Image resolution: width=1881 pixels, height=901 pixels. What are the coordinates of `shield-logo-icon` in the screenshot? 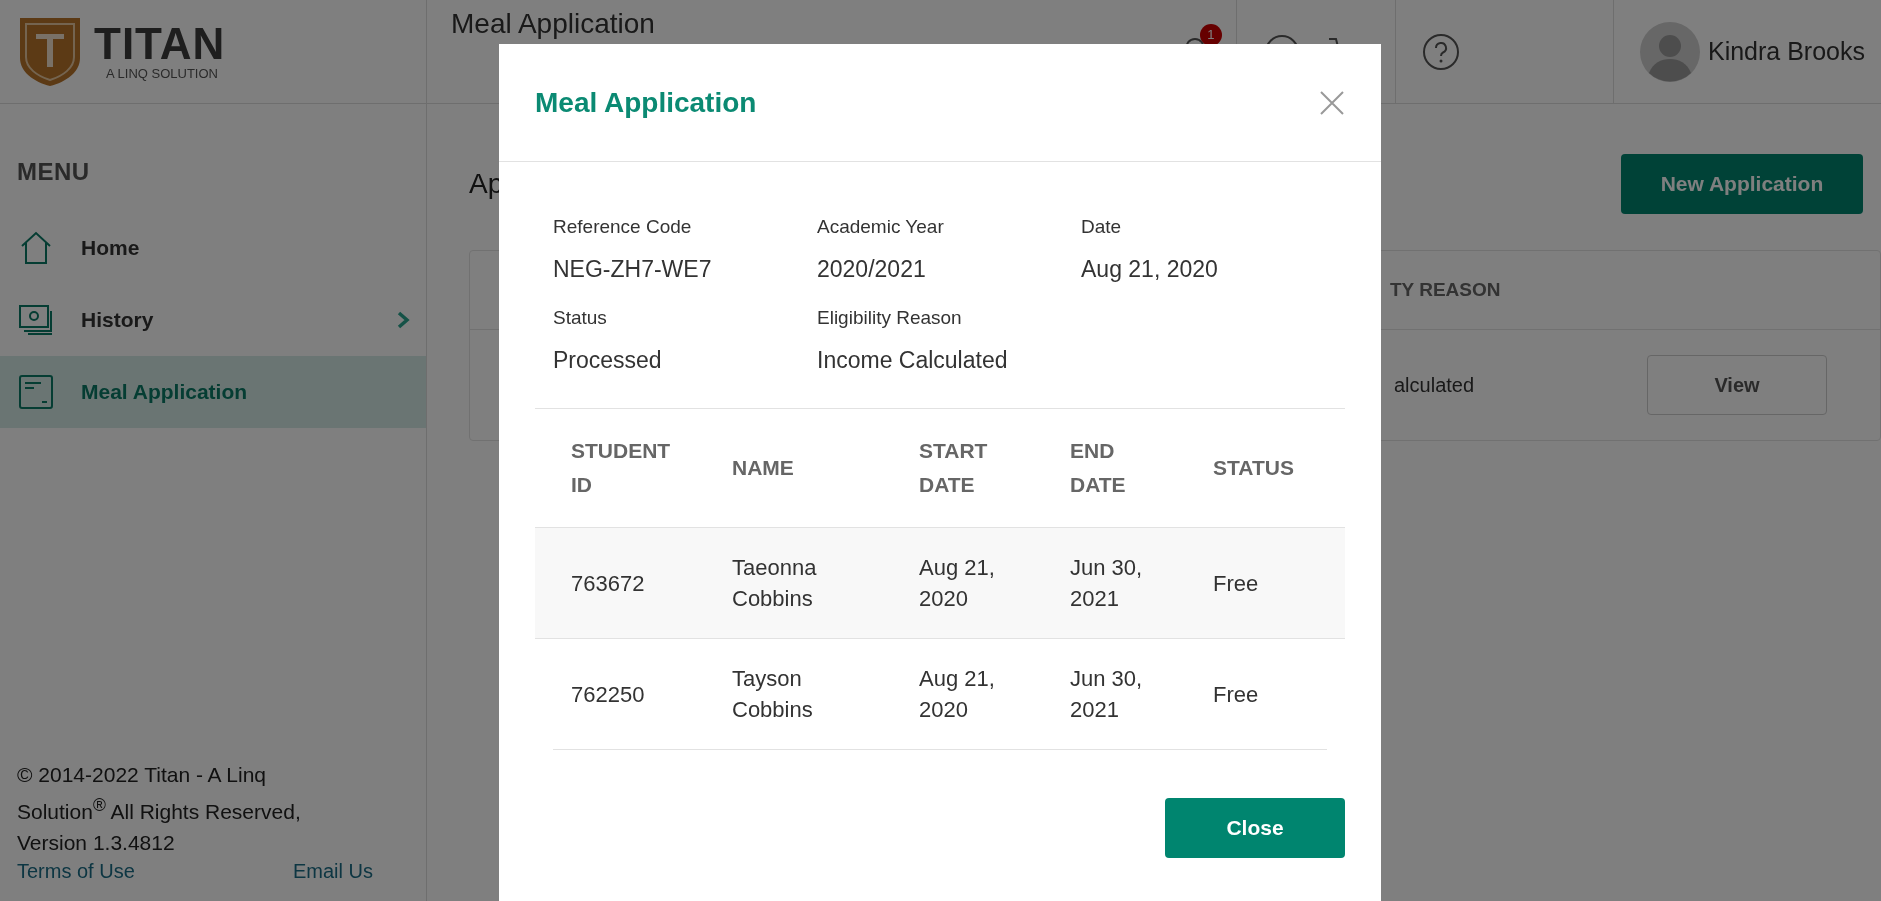 It's located at (50, 51).